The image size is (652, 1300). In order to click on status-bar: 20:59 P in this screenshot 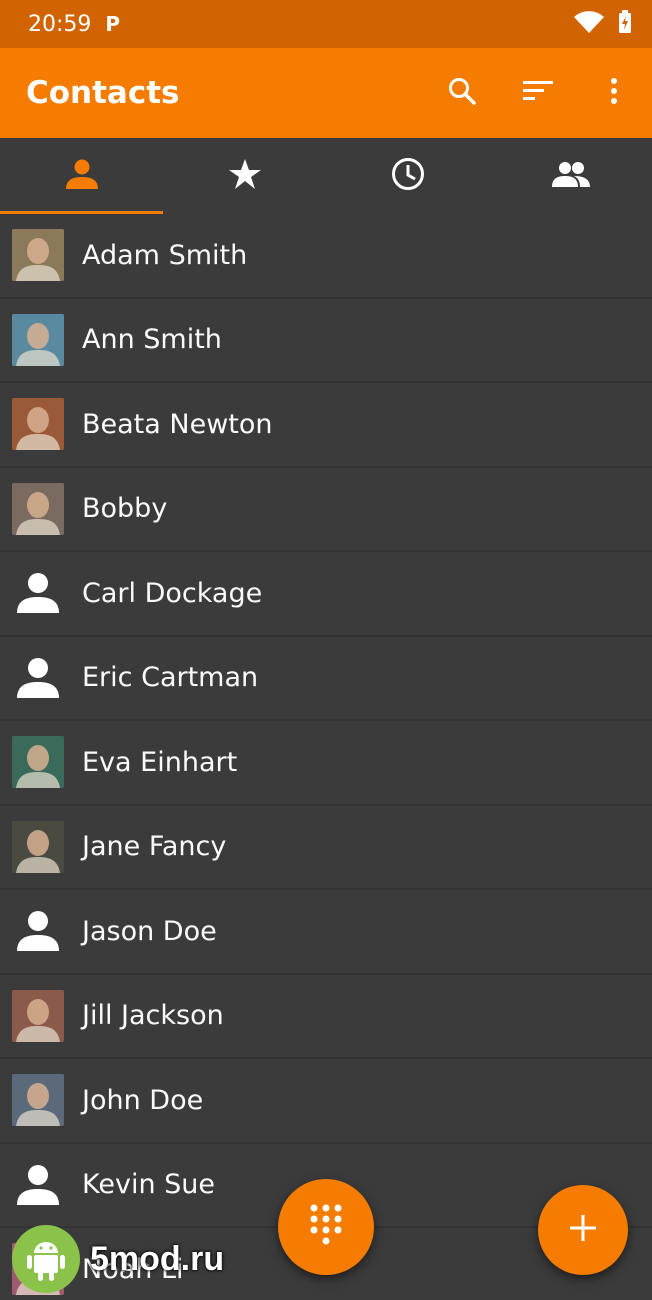, I will do `click(326, 24)`.